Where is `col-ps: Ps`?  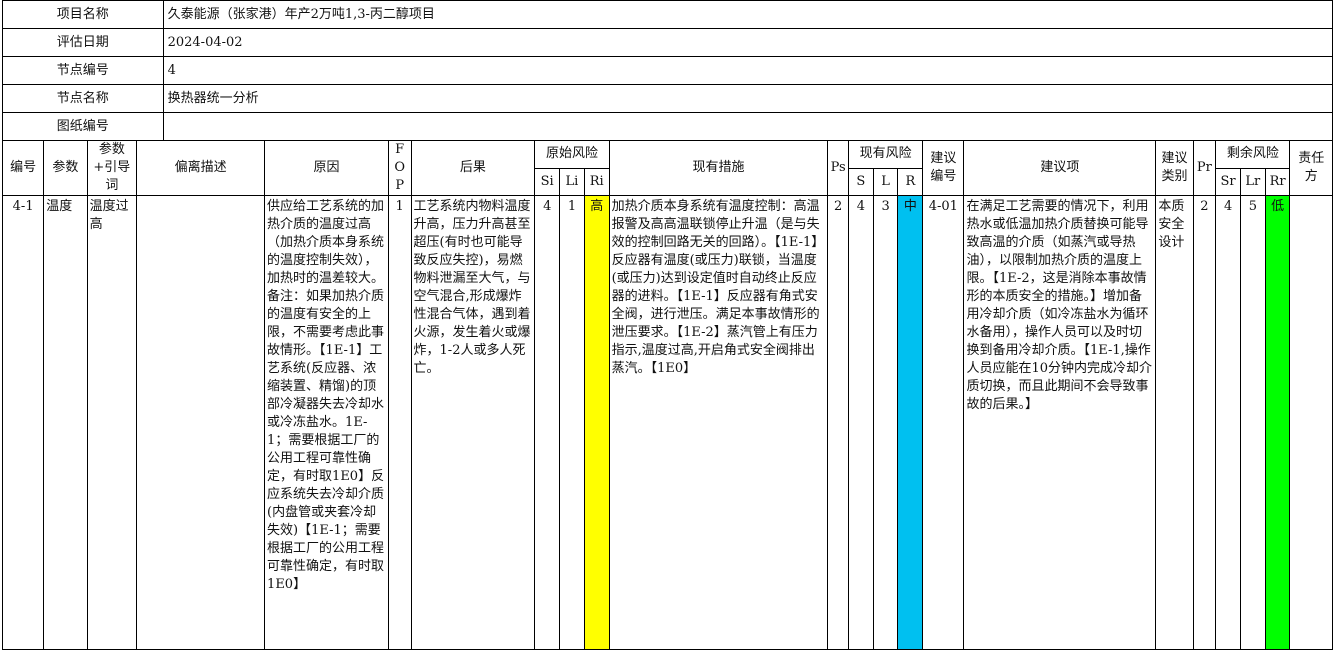
col-ps: Ps is located at coordinates (838, 168).